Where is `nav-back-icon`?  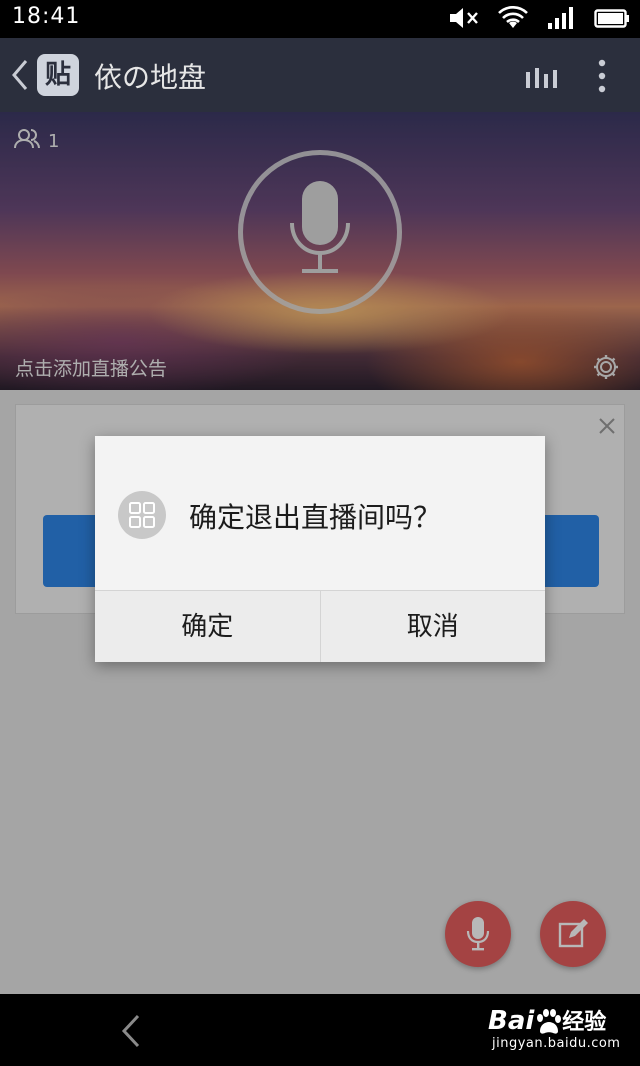 nav-back-icon is located at coordinates (131, 1031).